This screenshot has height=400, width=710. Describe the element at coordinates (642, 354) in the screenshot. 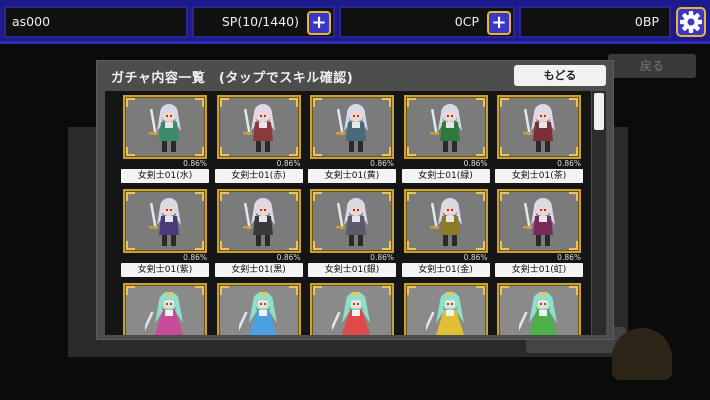

I see `background-character` at that location.